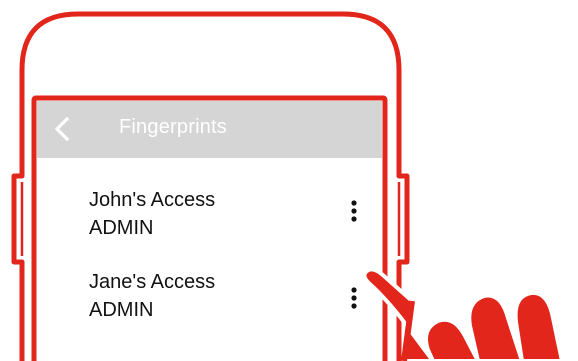  Describe the element at coordinates (152, 200) in the screenshot. I see `fingerprint-name: John's Access` at that location.